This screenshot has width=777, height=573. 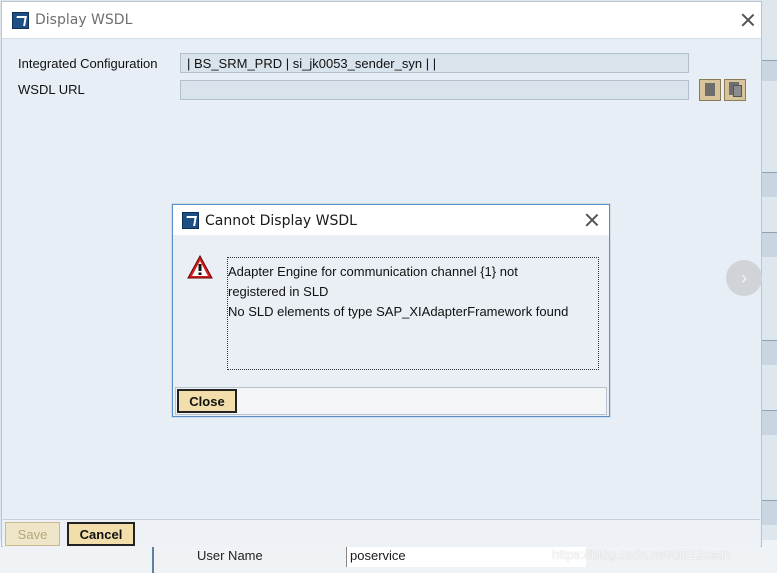 I want to click on window-title: Display WSDL, so click(x=84, y=20).